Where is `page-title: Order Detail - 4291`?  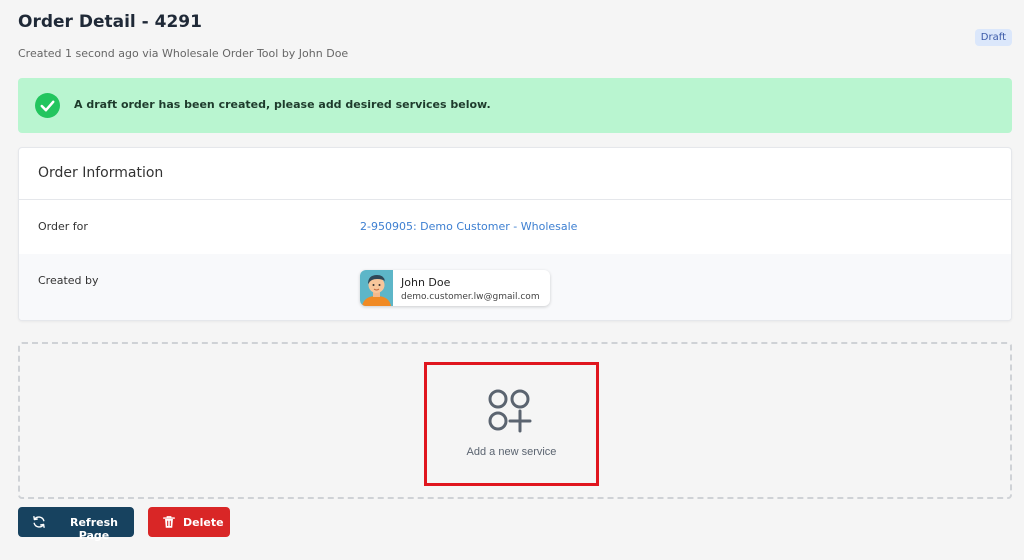
page-title: Order Detail - 4291 is located at coordinates (110, 22).